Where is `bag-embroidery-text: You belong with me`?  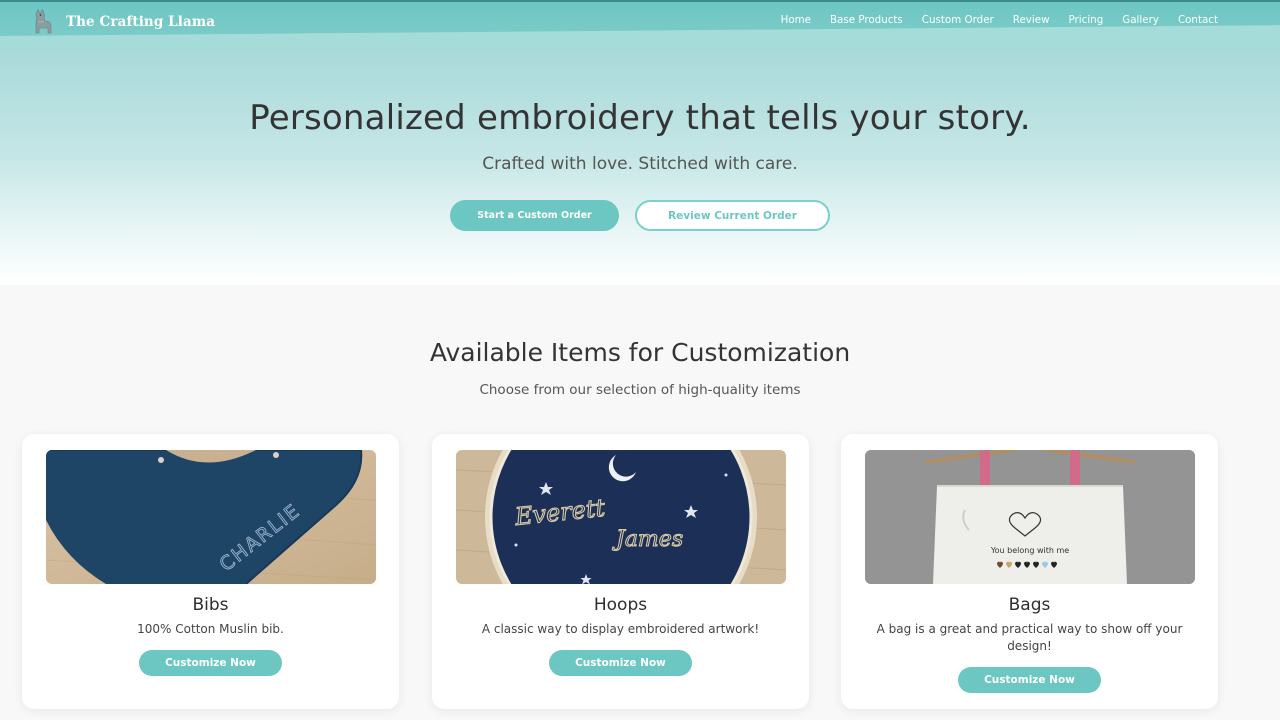
bag-embroidery-text: You belong with me is located at coordinates (1029, 550).